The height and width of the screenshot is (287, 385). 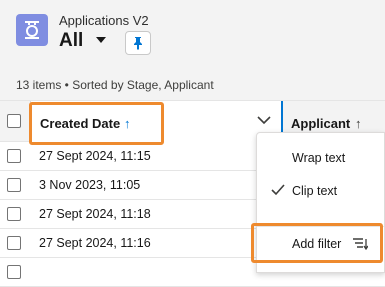 What do you see at coordinates (315, 191) in the screenshot?
I see `menu-item-label: Clip text` at bounding box center [315, 191].